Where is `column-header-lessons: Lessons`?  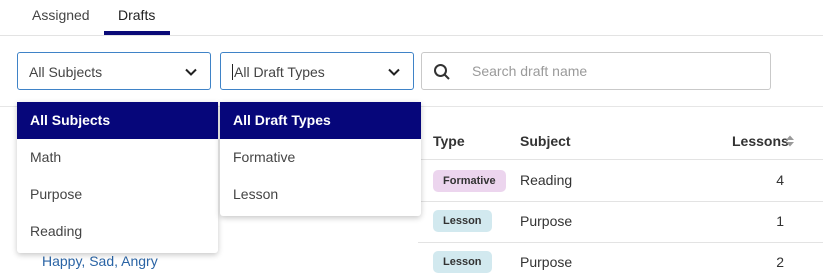 column-header-lessons: Lessons is located at coordinates (760, 141).